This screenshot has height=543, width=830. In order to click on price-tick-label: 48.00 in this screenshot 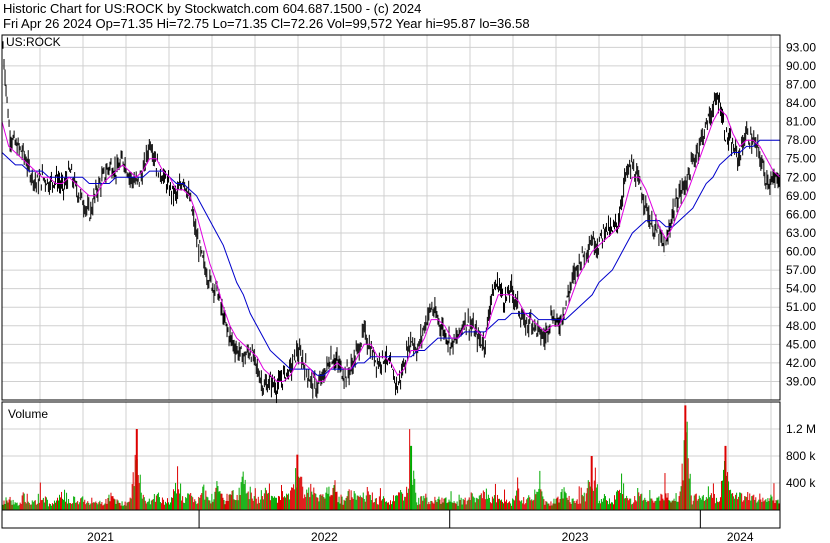, I will do `click(801, 326)`.